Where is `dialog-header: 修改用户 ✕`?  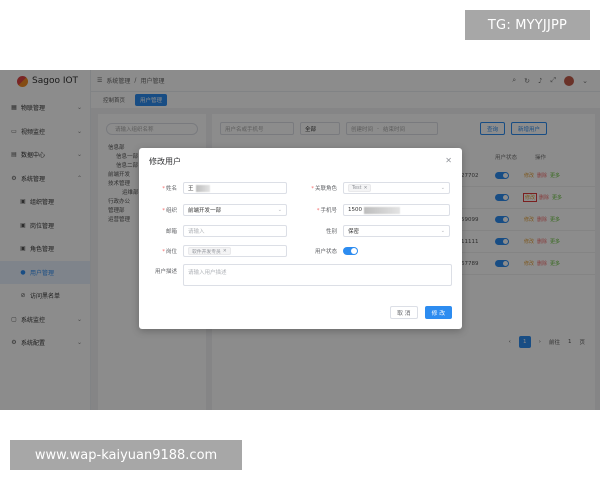 dialog-header: 修改用户 ✕ is located at coordinates (300, 161).